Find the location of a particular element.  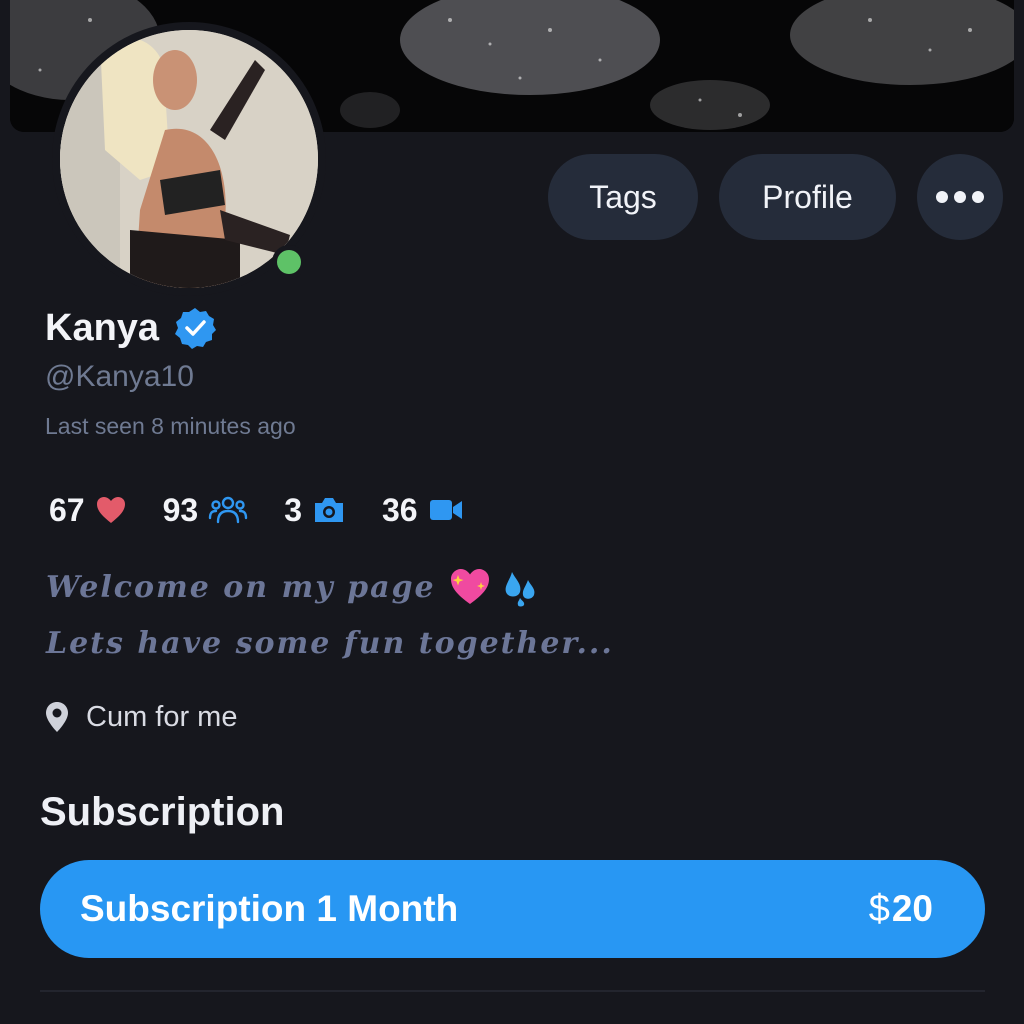

last-seen-status: Last seen 8 minutes ago is located at coordinates (170, 426).